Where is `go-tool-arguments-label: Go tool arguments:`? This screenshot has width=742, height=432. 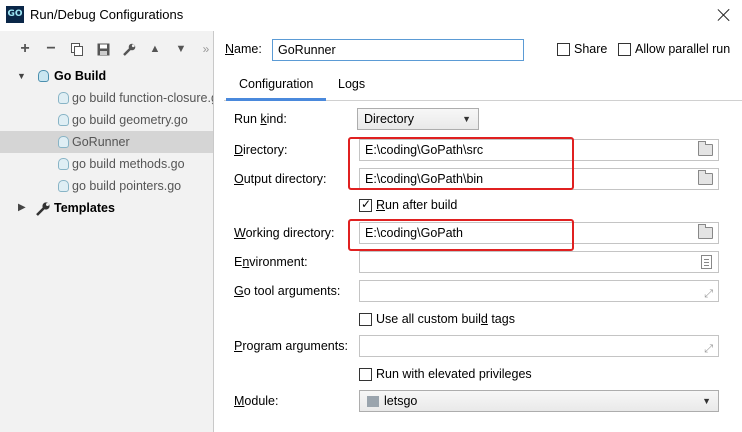 go-tool-arguments-label: Go tool arguments: is located at coordinates (287, 291).